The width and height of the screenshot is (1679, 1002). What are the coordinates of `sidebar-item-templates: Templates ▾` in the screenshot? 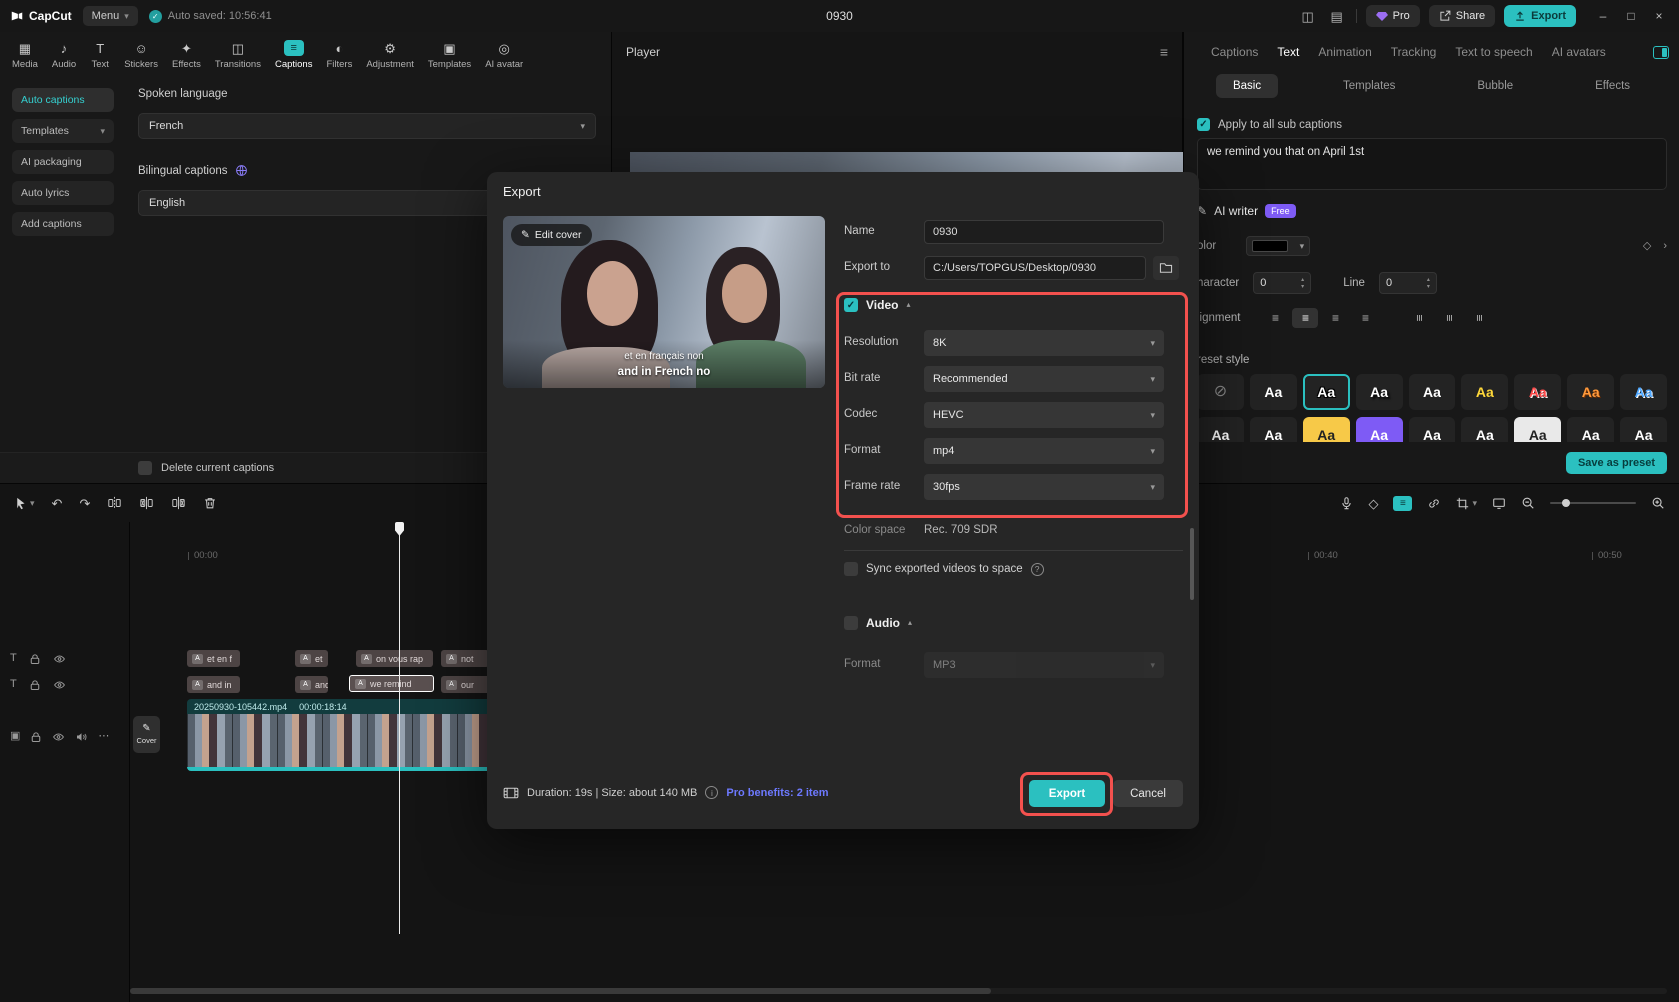 It's located at (63, 131).